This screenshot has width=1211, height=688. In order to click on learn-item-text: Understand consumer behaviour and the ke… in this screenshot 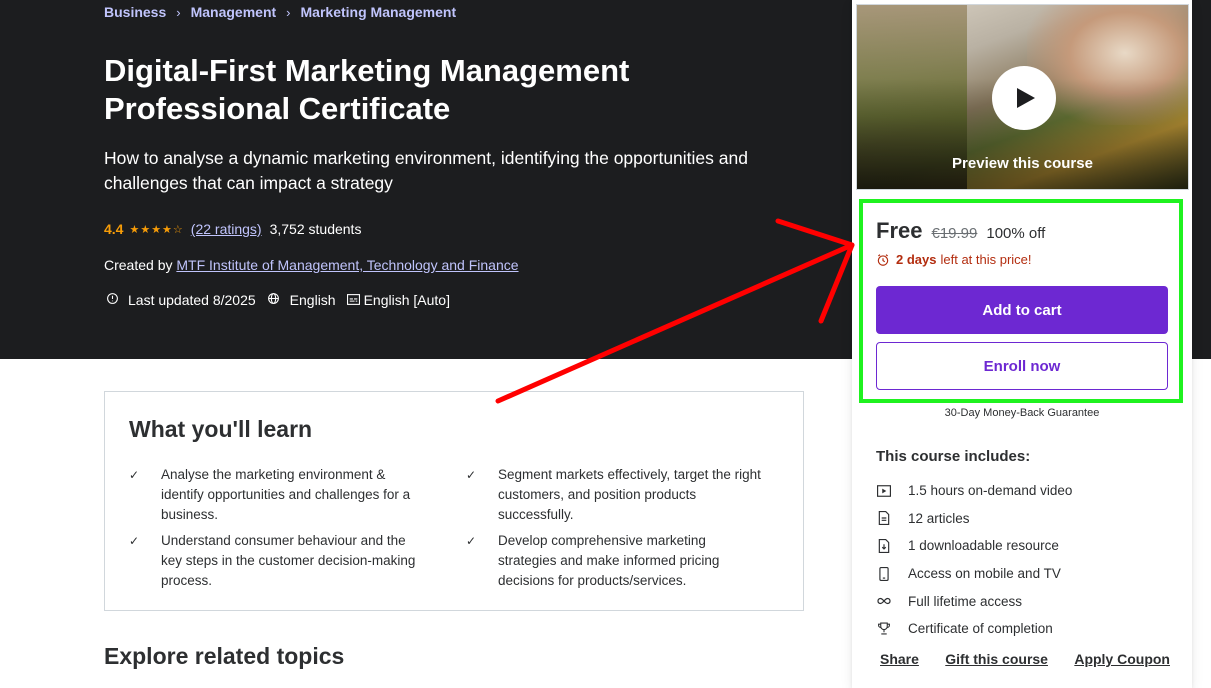, I will do `click(288, 560)`.